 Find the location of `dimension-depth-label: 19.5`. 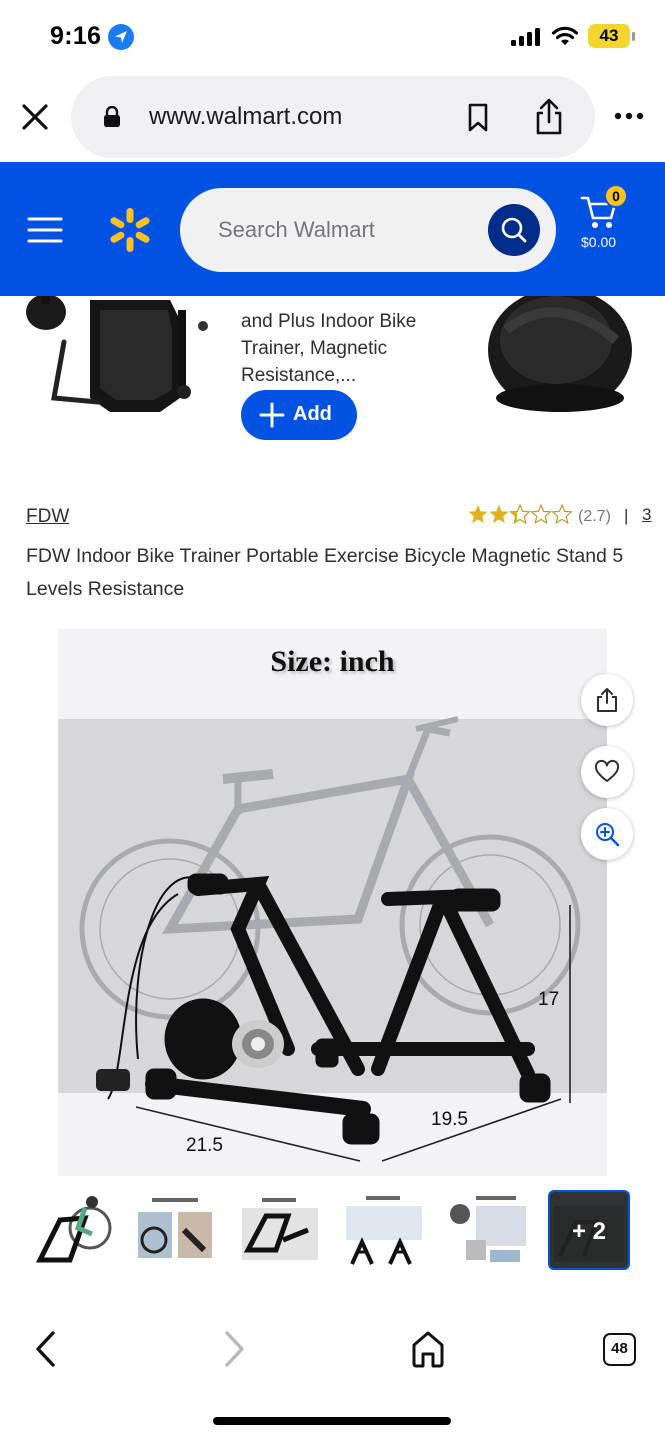

dimension-depth-label: 19.5 is located at coordinates (449, 1119).